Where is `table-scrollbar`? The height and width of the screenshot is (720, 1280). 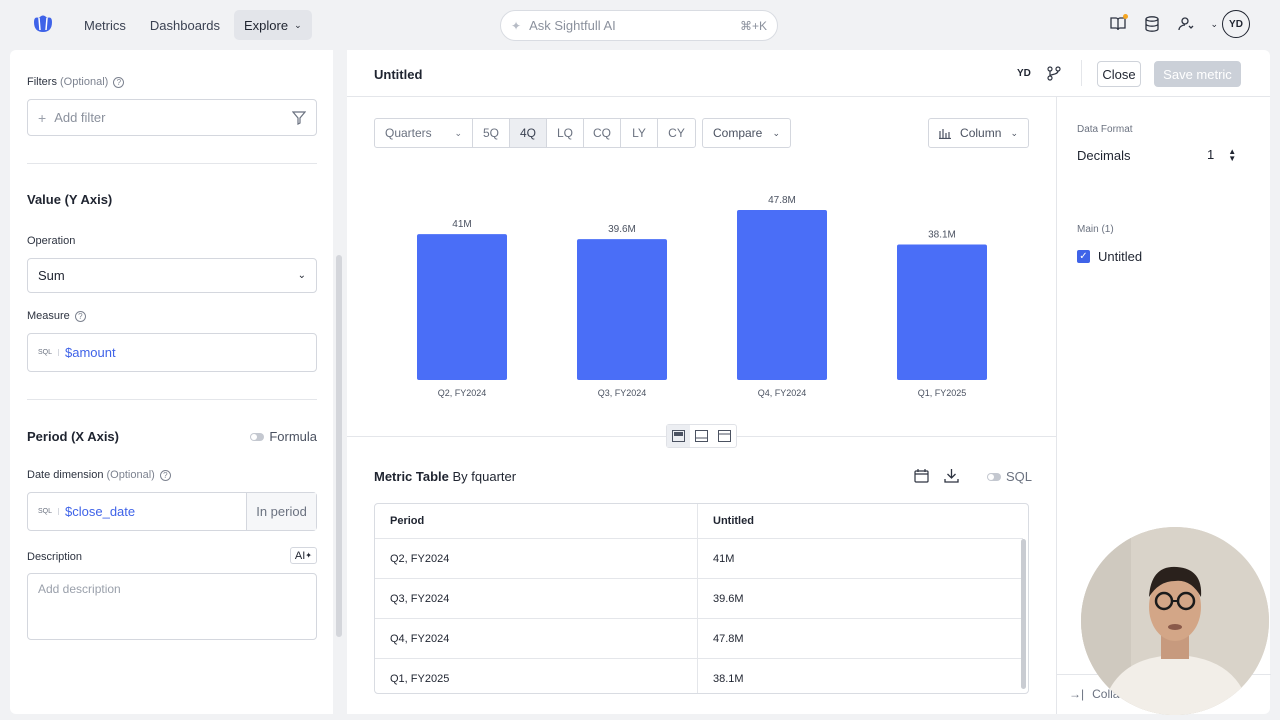
table-scrollbar is located at coordinates (1023, 614).